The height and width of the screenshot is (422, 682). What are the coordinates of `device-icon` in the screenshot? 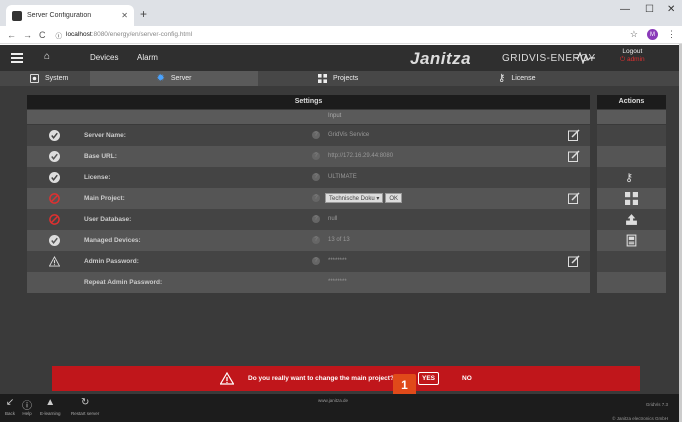 It's located at (631, 240).